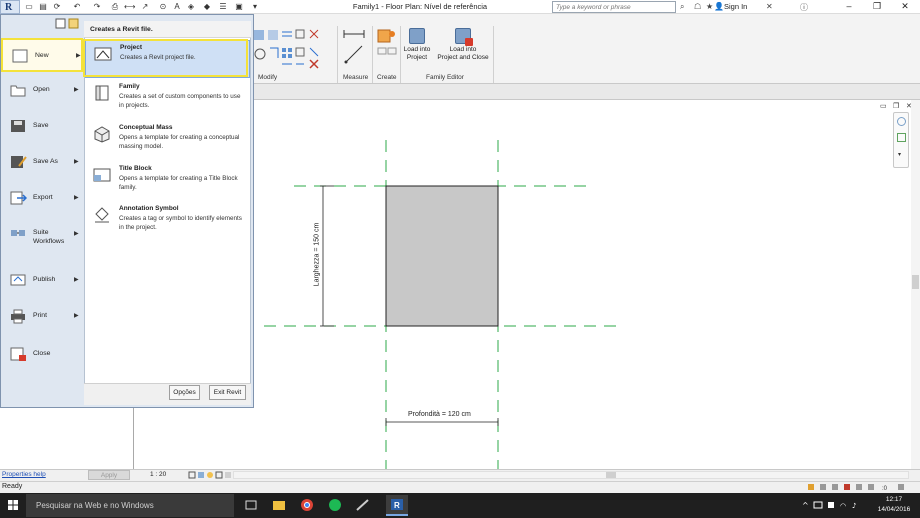 Image resolution: width=920 pixels, height=518 pixels. What do you see at coordinates (29, 7) in the screenshot?
I see `open-icon: ▭` at bounding box center [29, 7].